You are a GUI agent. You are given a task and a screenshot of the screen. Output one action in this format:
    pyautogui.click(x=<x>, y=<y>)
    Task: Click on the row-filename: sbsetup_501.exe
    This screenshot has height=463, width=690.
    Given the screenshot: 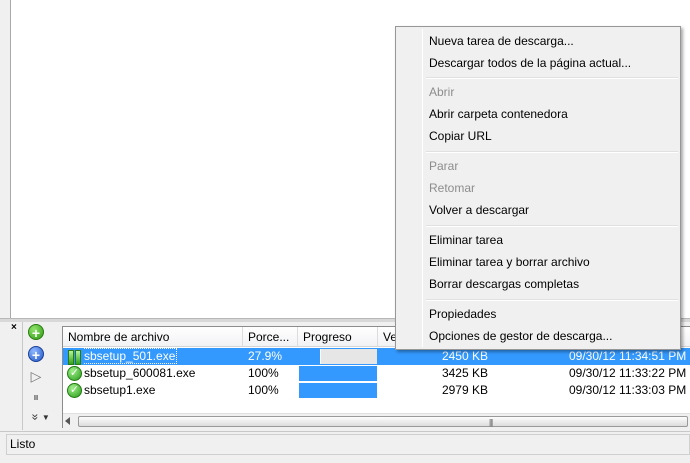 What is the action you would take?
    pyautogui.click(x=130, y=356)
    